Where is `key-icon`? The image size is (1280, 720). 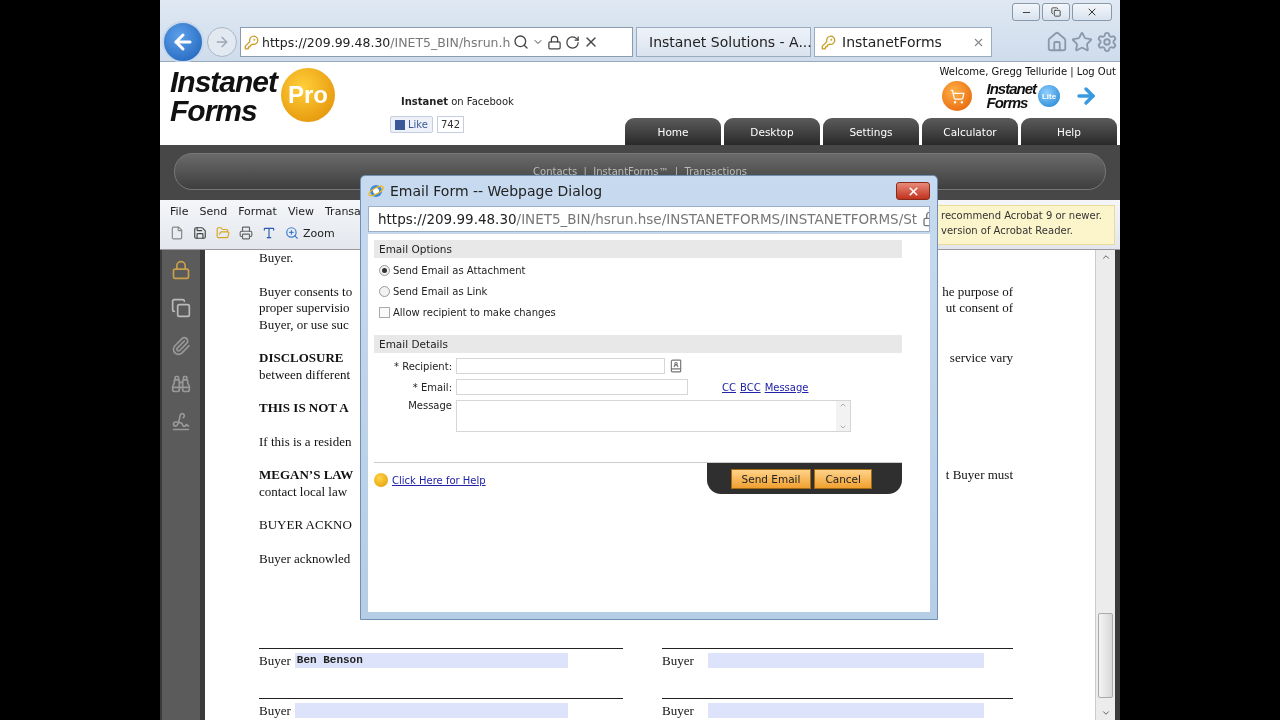 key-icon is located at coordinates (251, 42).